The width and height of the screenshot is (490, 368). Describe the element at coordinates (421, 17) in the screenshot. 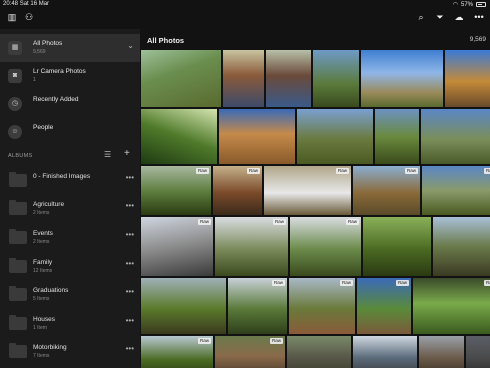

I see `search-icon: ⌕` at that location.